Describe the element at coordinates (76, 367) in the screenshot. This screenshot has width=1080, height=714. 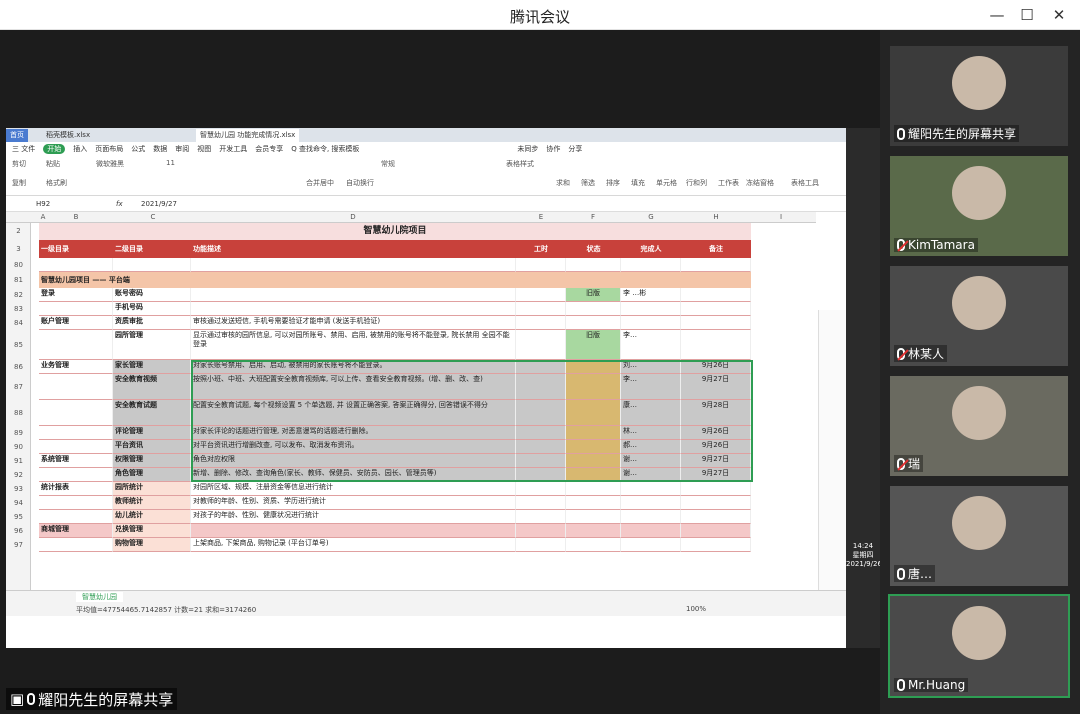
I see `cell-a: 业务管理` at that location.